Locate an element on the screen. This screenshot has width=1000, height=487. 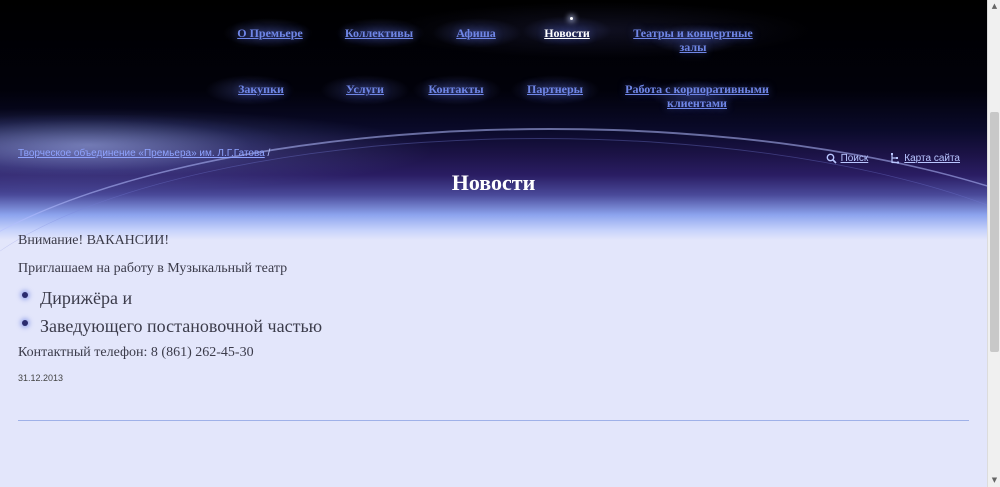
nav-item-procurement: Закупки is located at coordinates (261, 89).